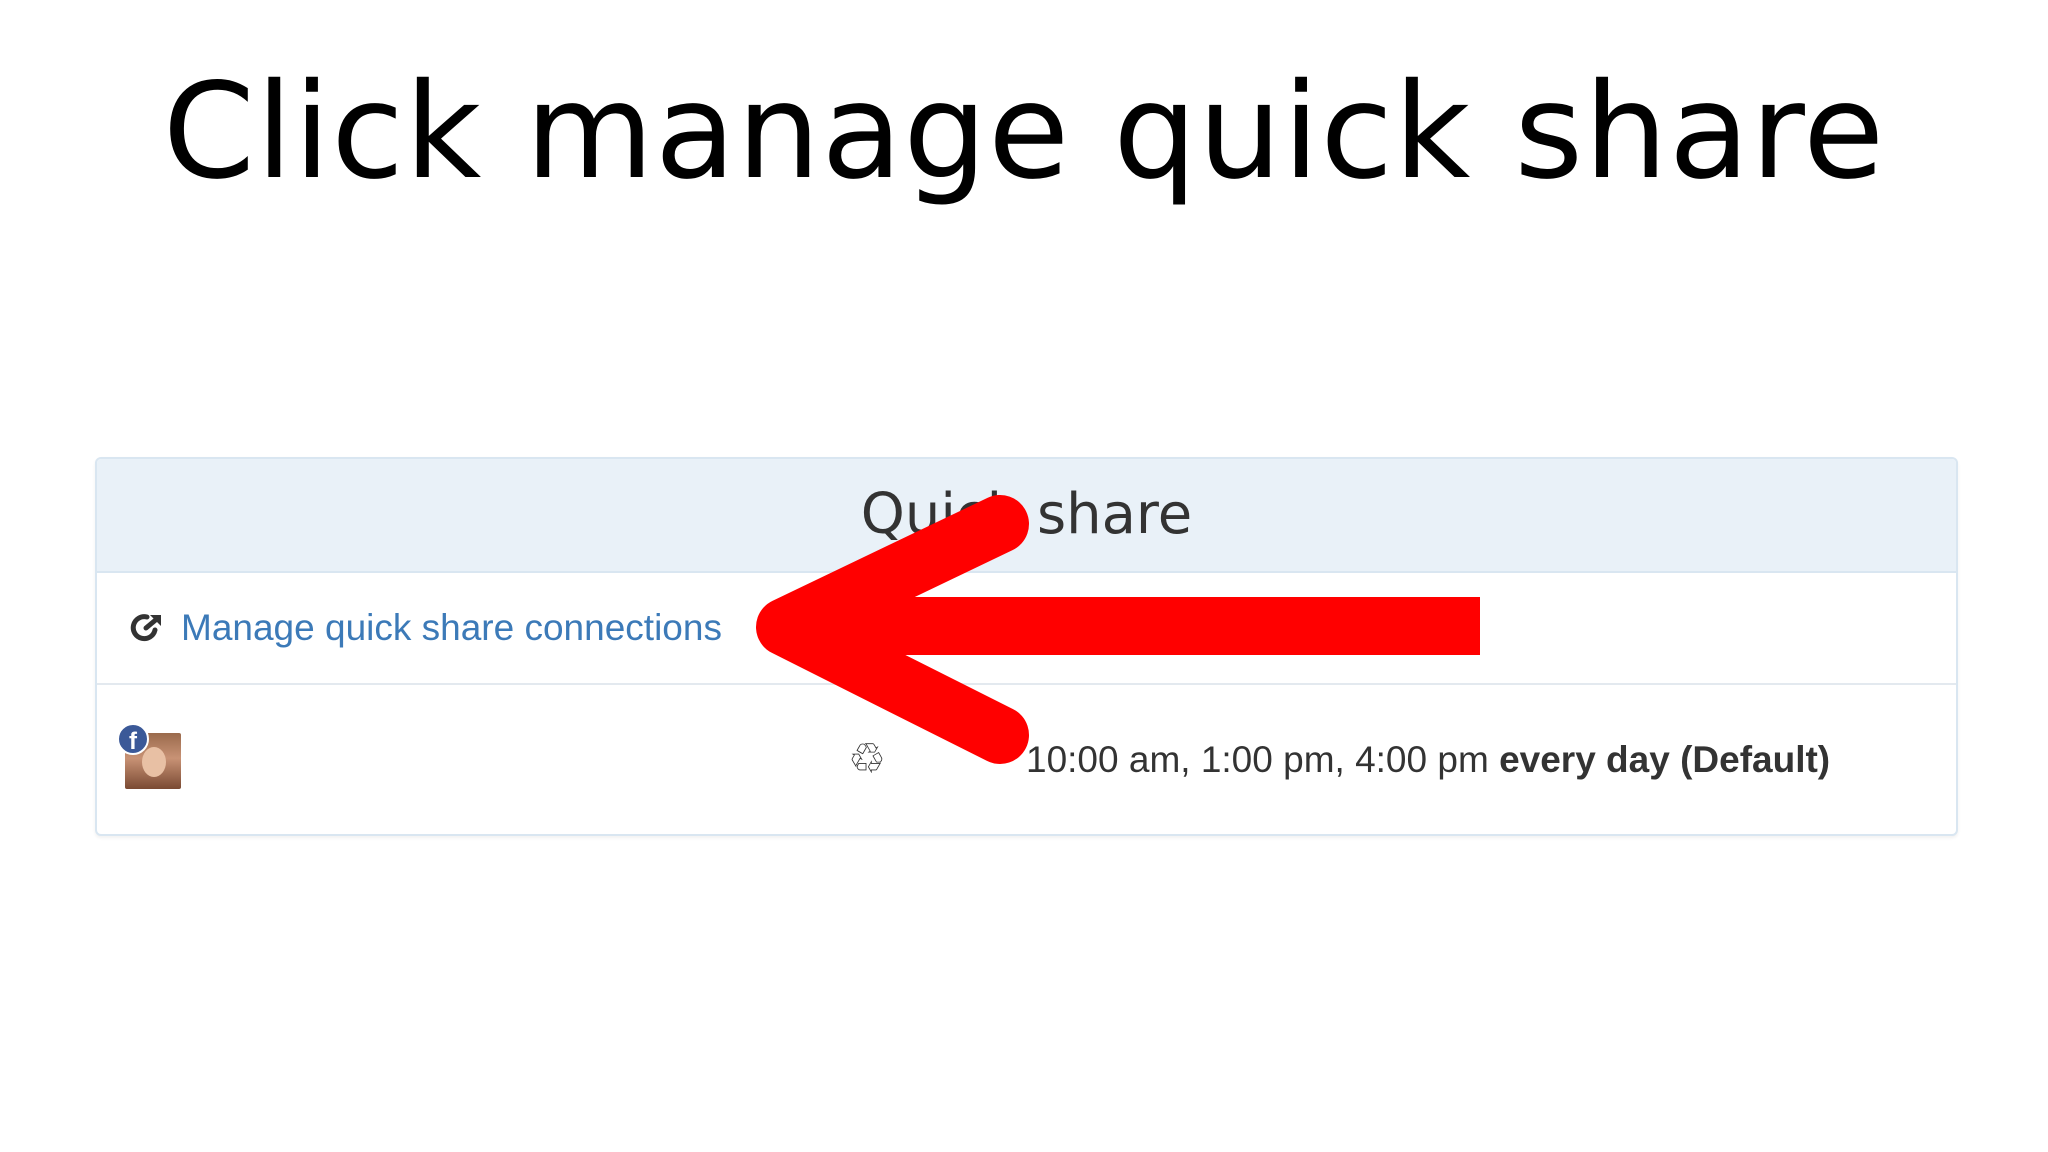  I want to click on share-icon, so click(147, 628).